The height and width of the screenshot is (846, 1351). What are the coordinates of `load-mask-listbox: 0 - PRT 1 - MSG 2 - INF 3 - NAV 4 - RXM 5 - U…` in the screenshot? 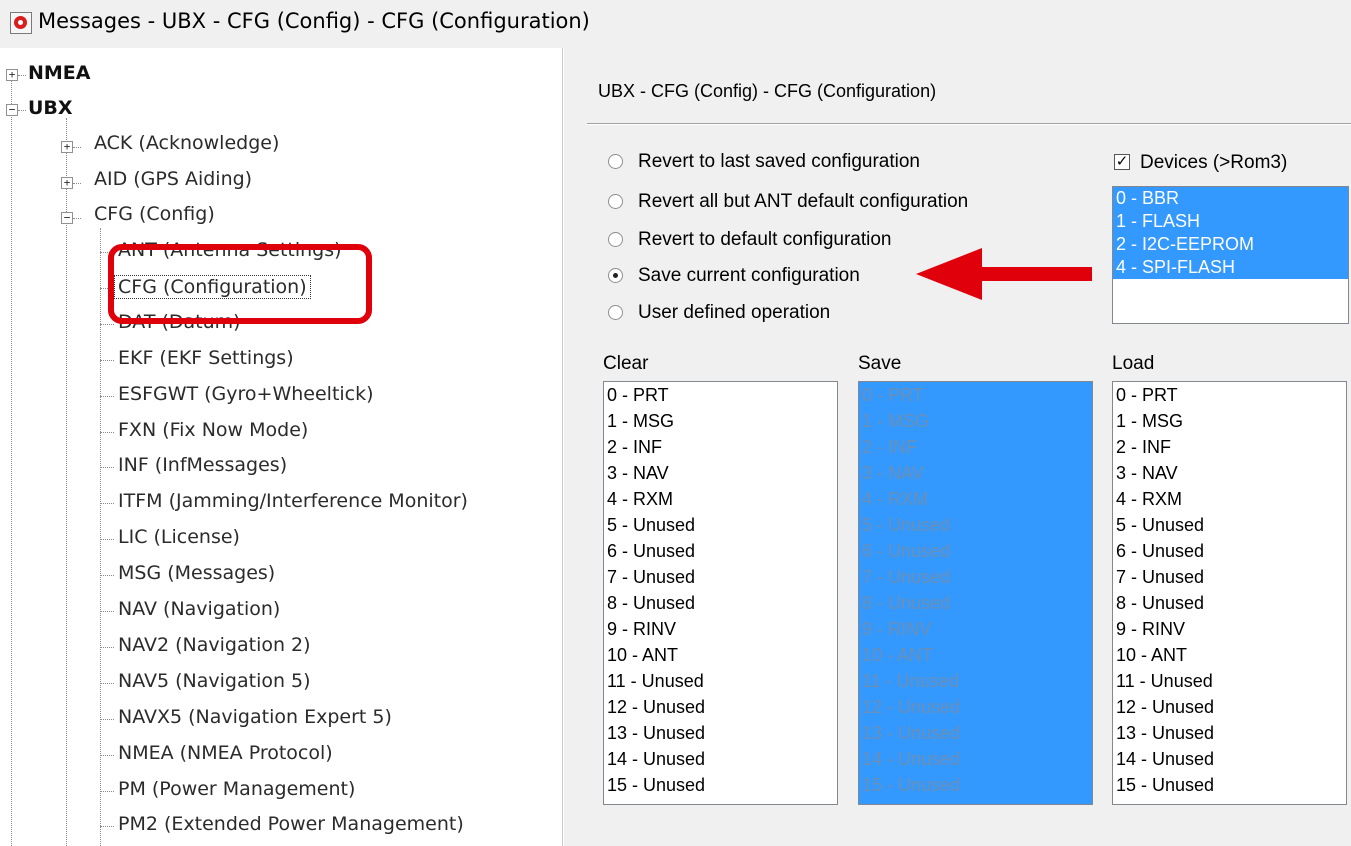 It's located at (1229, 593).